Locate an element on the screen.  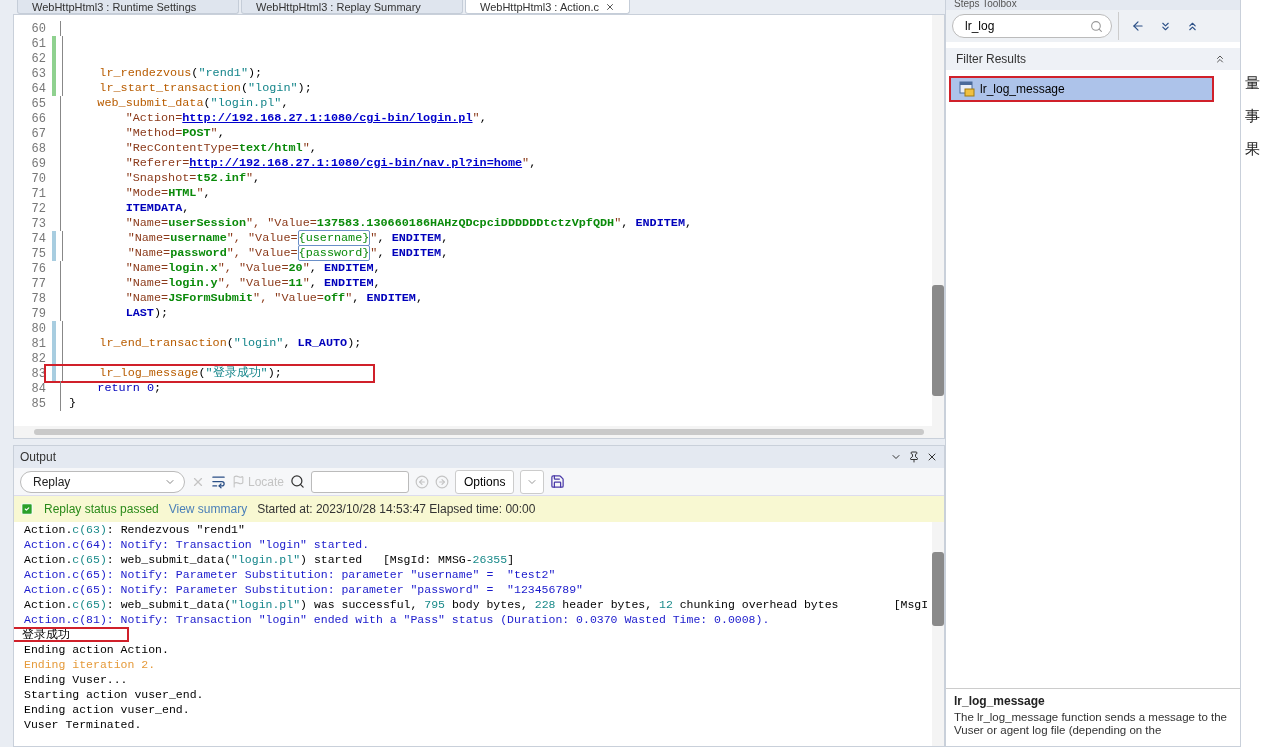
page-text: 果 is located at coordinates (1253, 149).